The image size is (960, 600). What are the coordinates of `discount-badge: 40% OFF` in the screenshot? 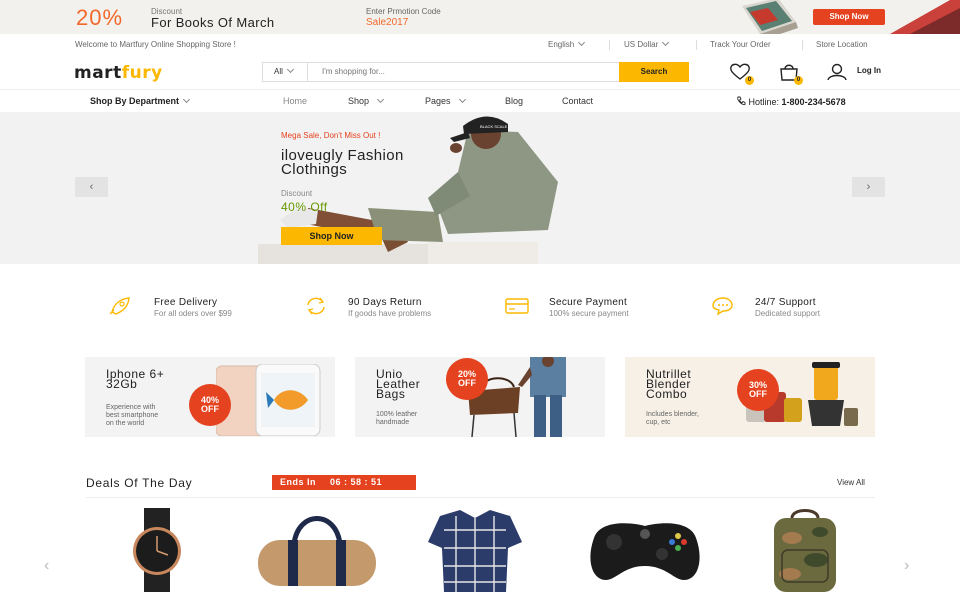 It's located at (210, 405).